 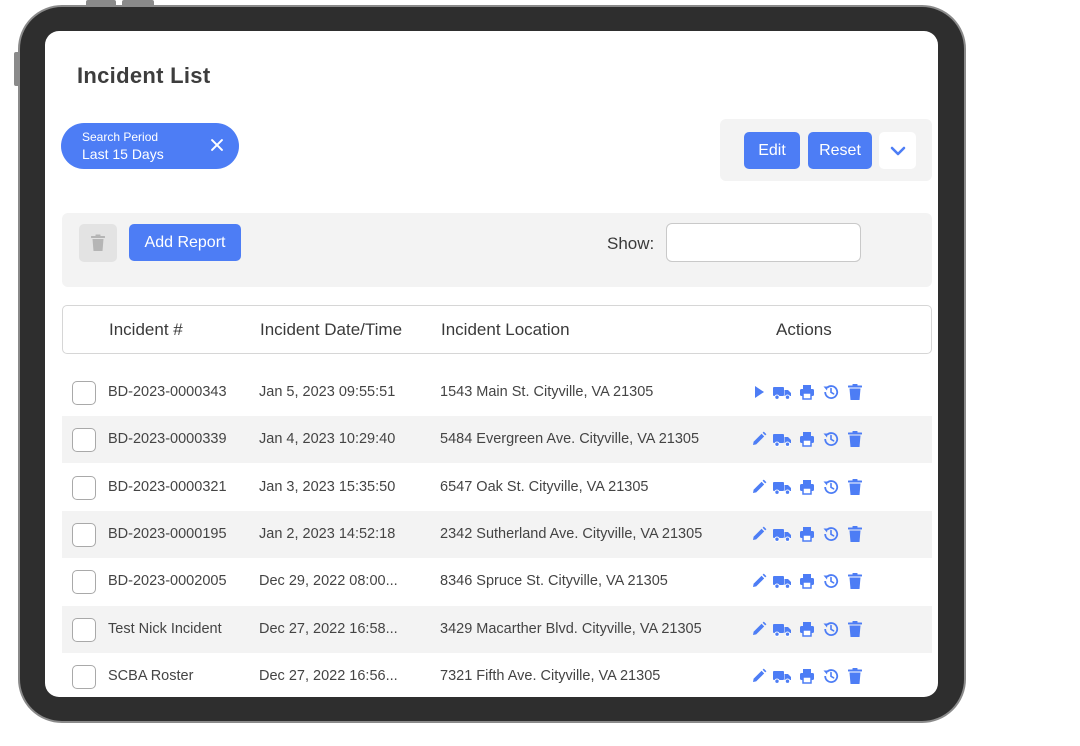 What do you see at coordinates (167, 392) in the screenshot?
I see `incident-number: BD-2023-0000343` at bounding box center [167, 392].